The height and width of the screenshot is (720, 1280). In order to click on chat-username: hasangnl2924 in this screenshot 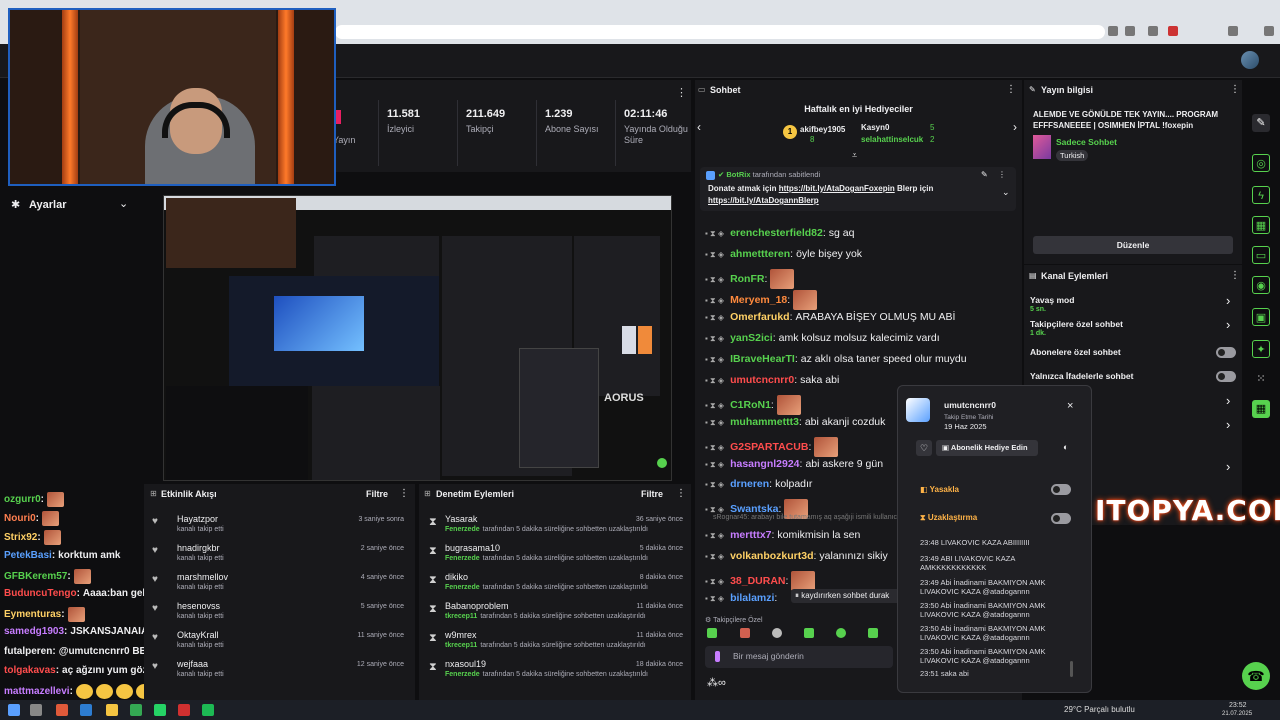, I will do `click(764, 464)`.